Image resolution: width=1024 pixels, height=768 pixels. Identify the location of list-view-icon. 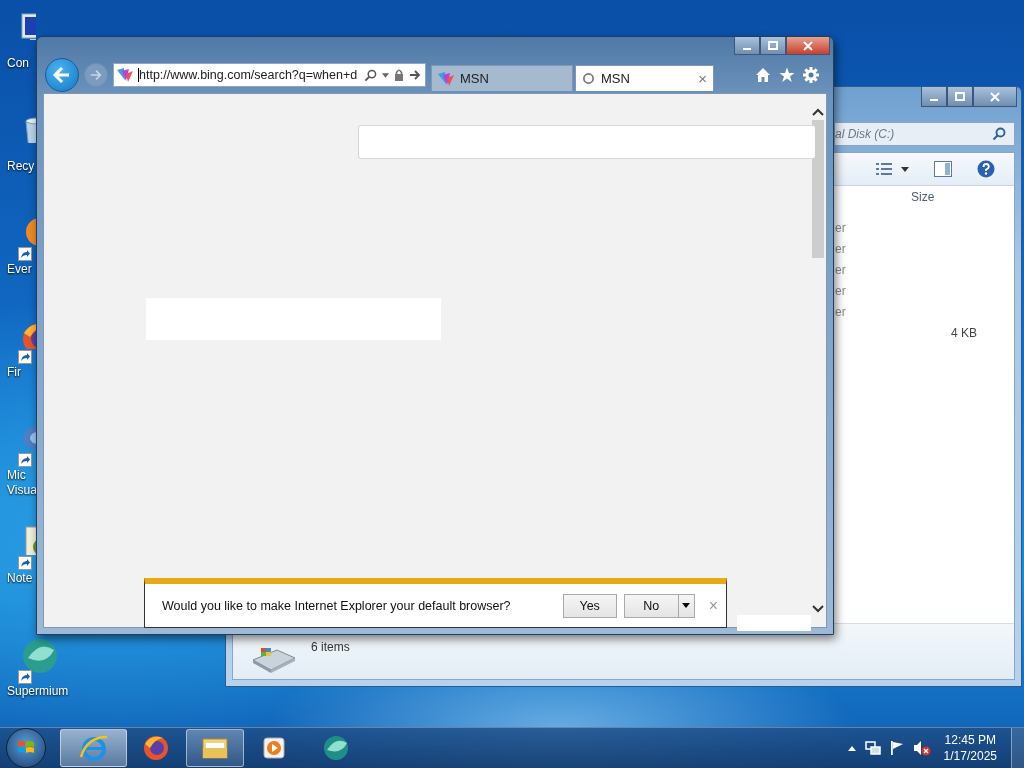
(884, 169).